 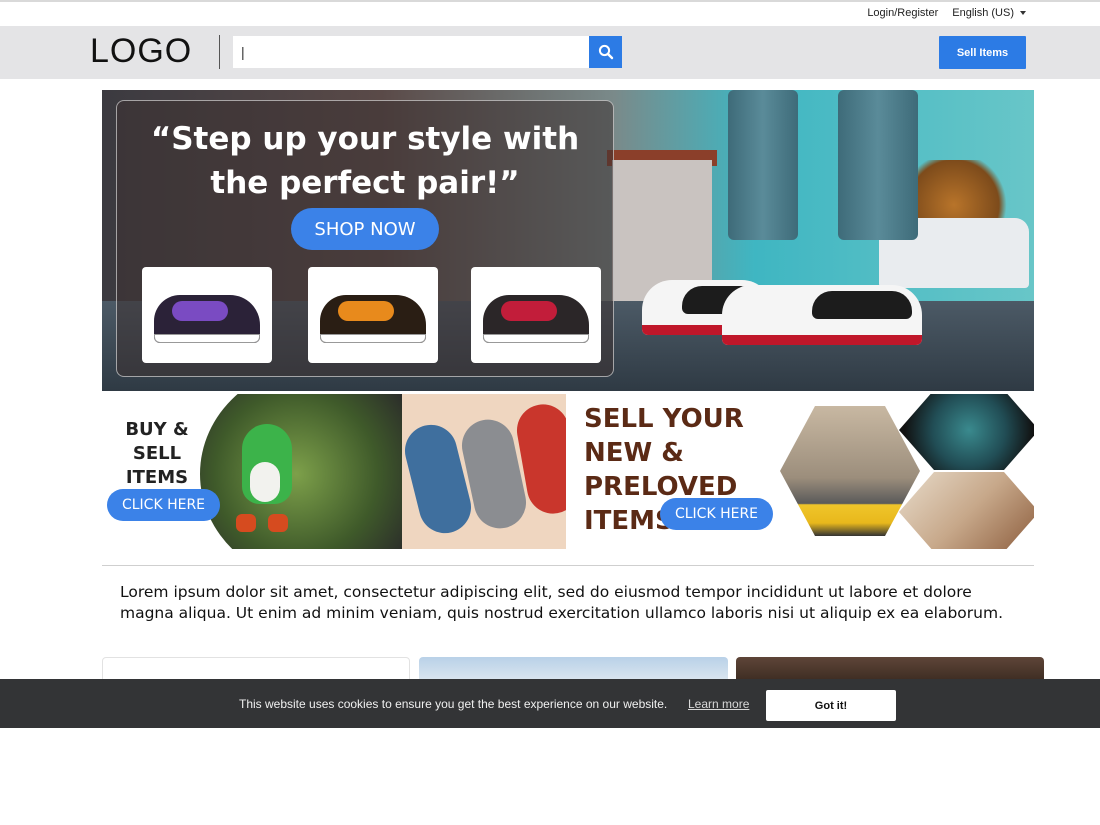 I want to click on learn-more-link: Learn more, so click(x=718, y=704).